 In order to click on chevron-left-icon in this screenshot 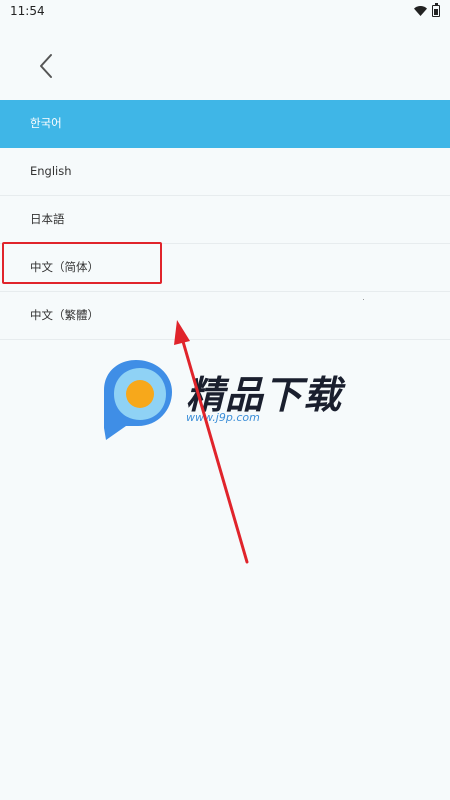, I will do `click(46, 66)`.